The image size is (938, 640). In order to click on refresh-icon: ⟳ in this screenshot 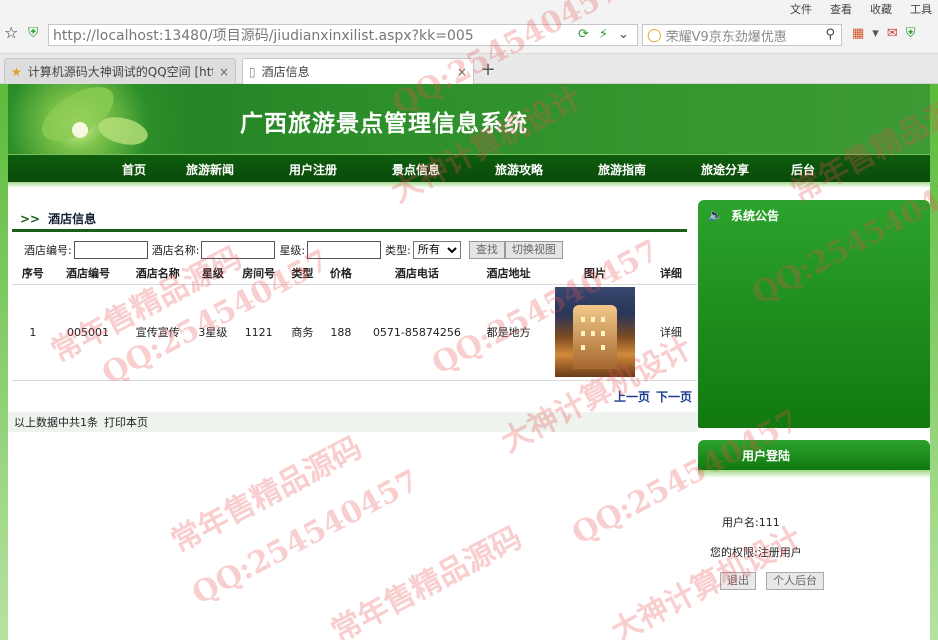, I will do `click(583, 34)`.